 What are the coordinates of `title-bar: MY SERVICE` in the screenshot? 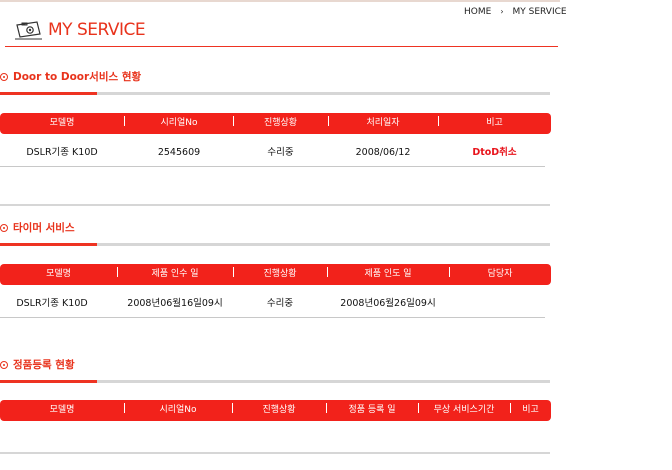 It's located at (281, 32).